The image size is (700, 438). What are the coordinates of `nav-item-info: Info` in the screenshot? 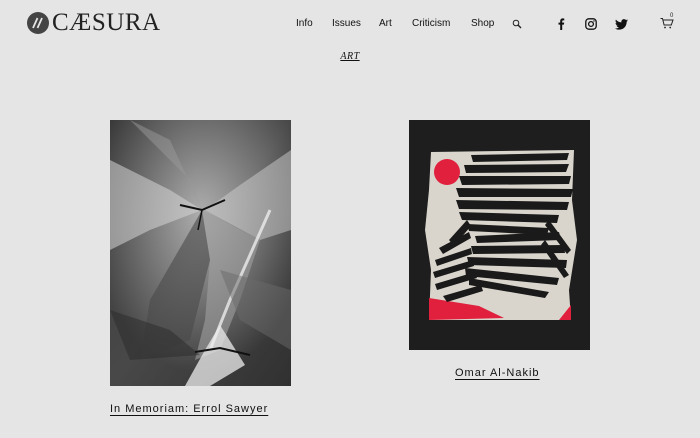 It's located at (304, 24).